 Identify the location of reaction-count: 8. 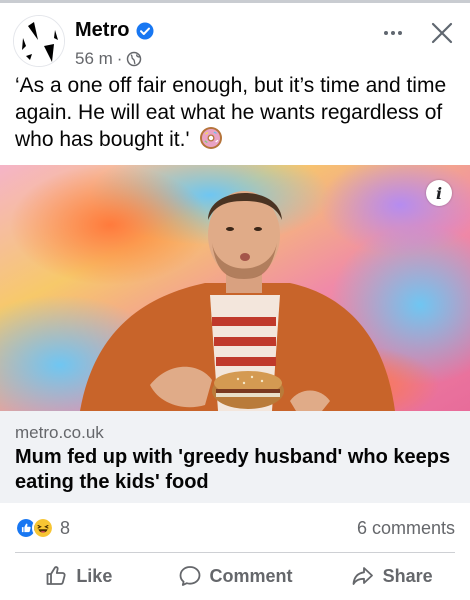
(65, 528).